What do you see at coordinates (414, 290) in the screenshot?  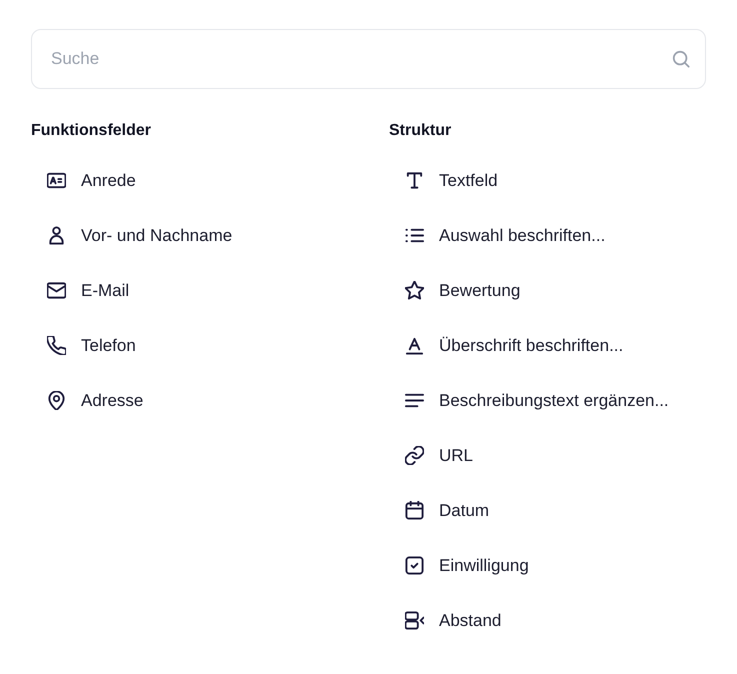 I see `star-icon` at bounding box center [414, 290].